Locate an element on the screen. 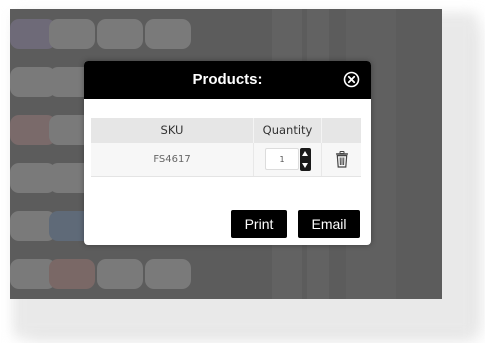  quantity-stepper is located at coordinates (305, 159).